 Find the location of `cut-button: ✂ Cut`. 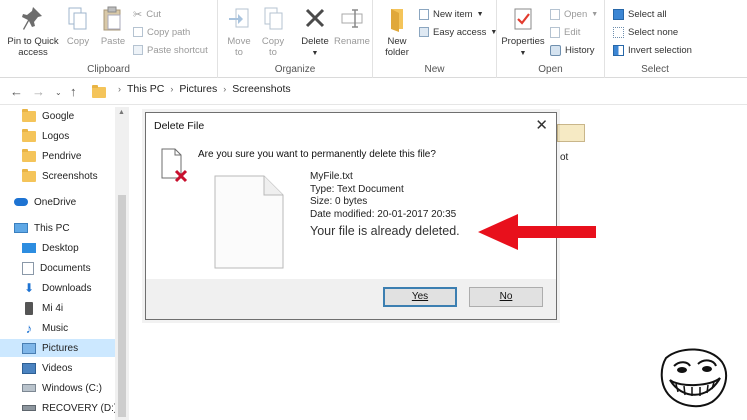

cut-button: ✂ Cut is located at coordinates (147, 14).